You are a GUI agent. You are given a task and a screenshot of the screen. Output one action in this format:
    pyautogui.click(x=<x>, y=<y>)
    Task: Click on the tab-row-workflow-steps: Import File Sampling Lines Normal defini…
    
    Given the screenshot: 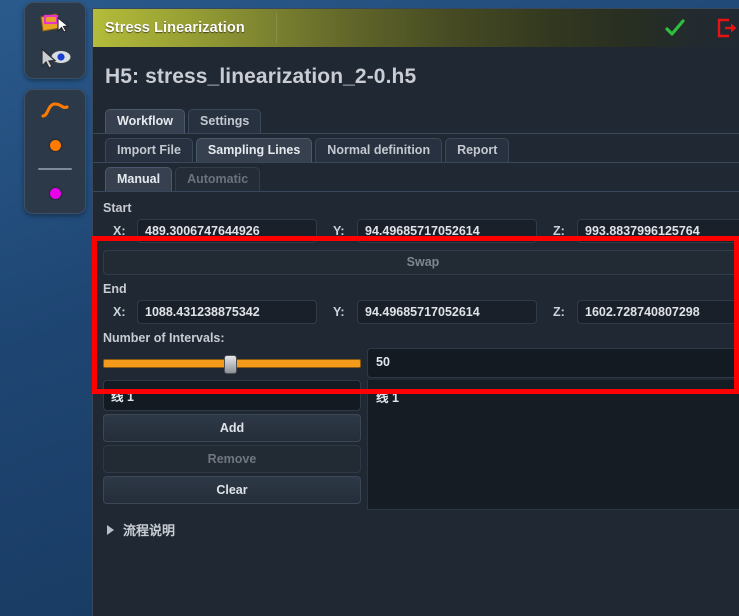 What is the action you would take?
    pyautogui.click(x=416, y=148)
    